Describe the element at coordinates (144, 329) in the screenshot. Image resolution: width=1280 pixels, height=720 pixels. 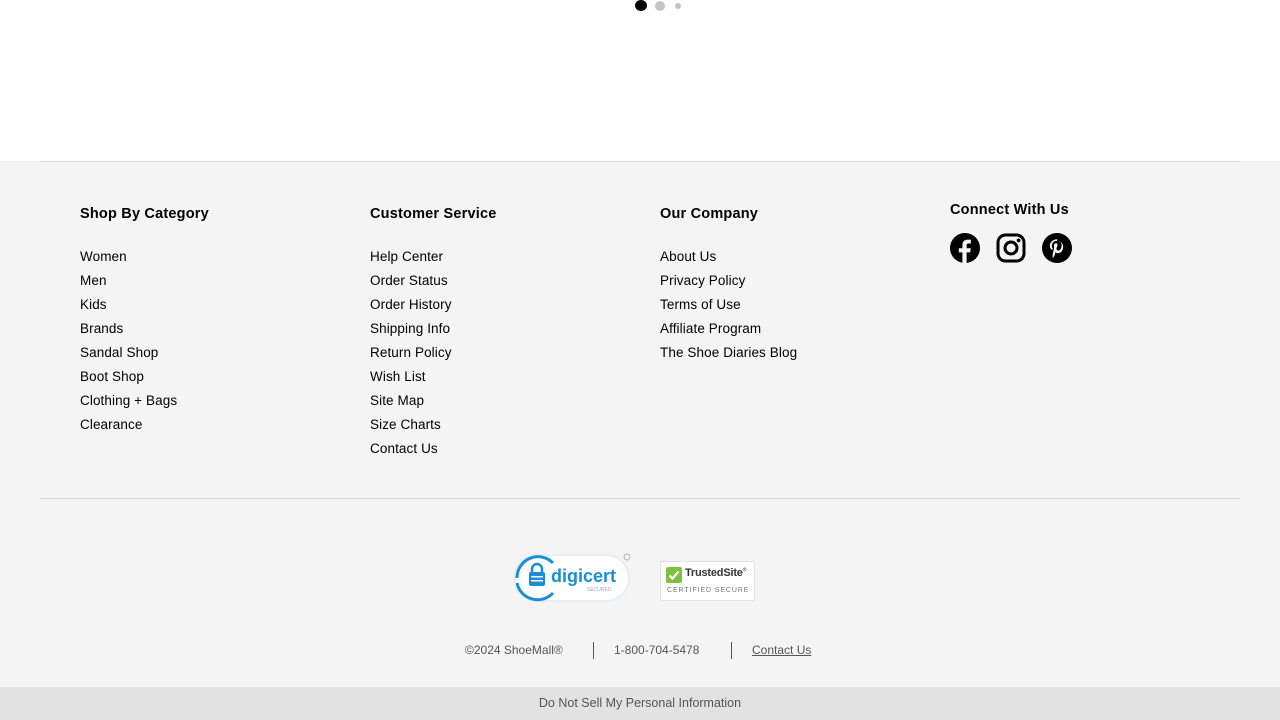
I see `list-item: Brands` at that location.